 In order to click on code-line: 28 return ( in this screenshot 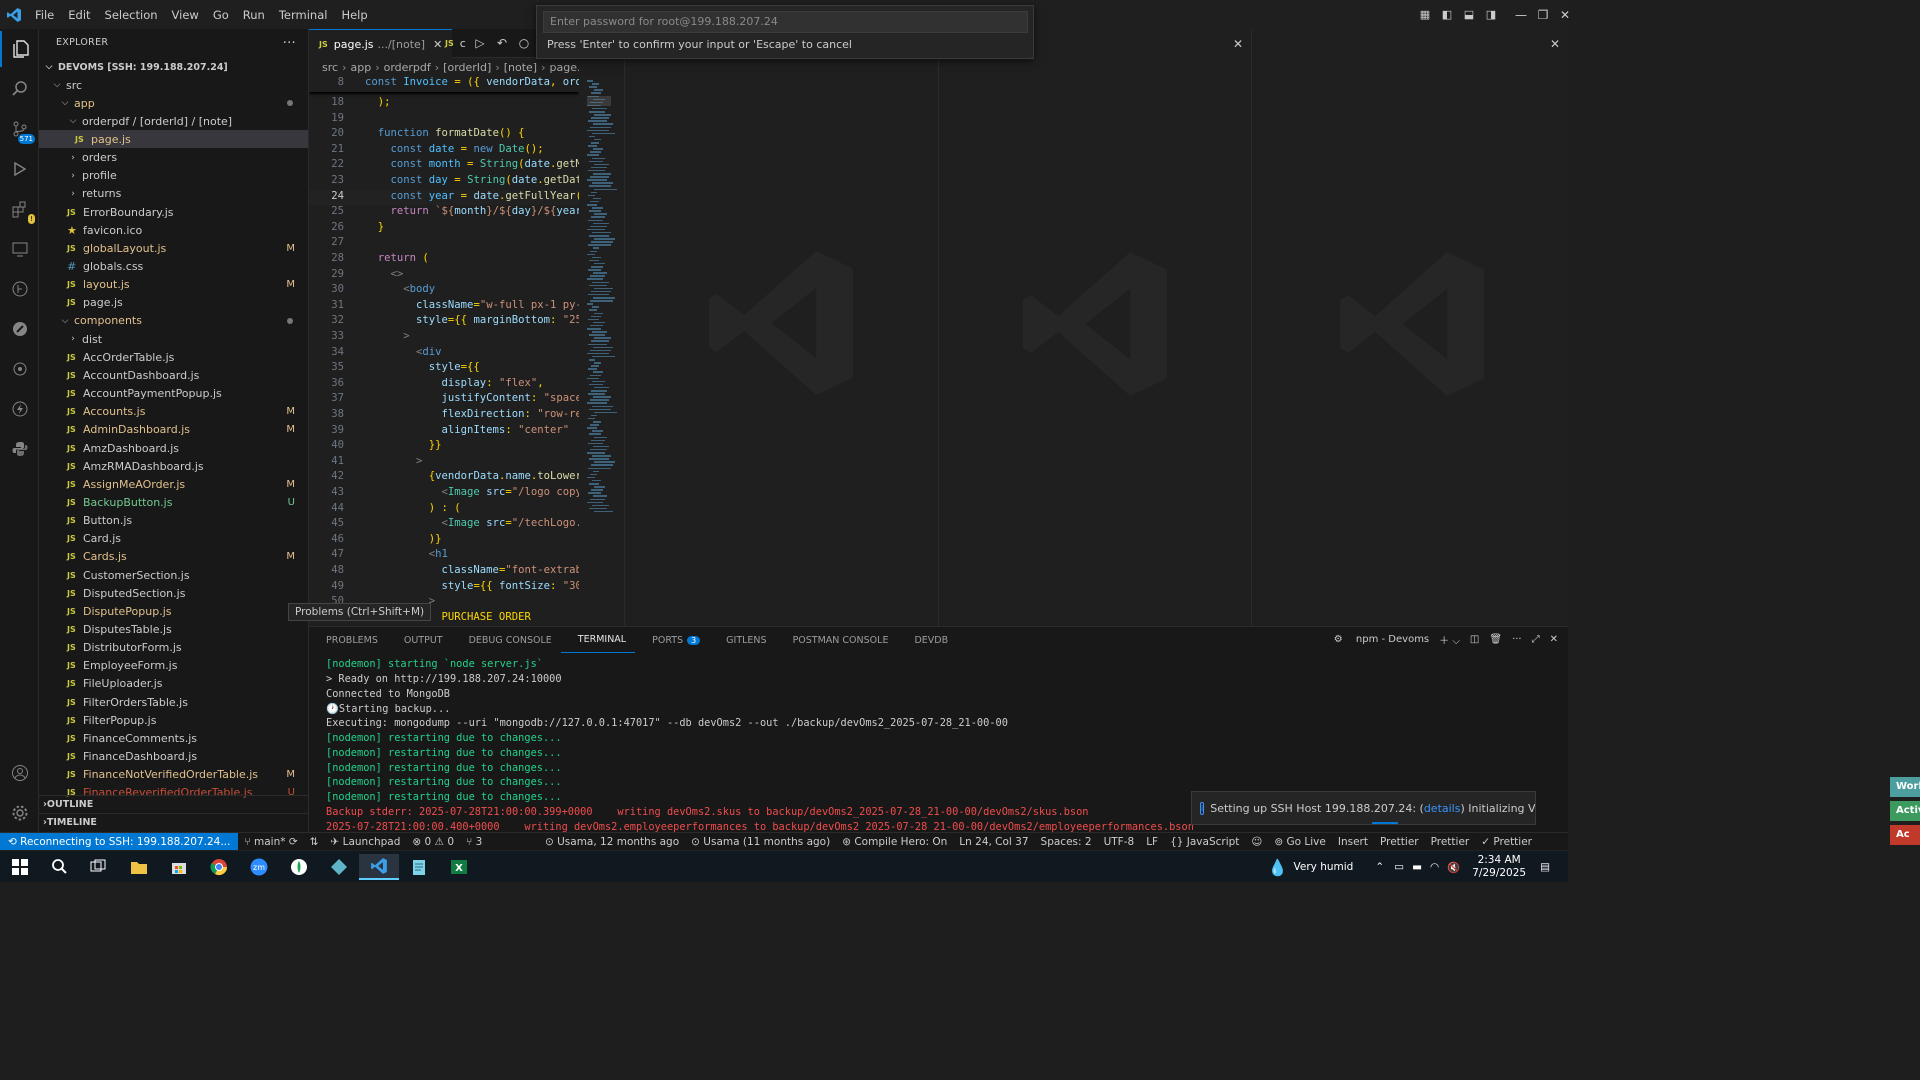, I will do `click(444, 260)`.